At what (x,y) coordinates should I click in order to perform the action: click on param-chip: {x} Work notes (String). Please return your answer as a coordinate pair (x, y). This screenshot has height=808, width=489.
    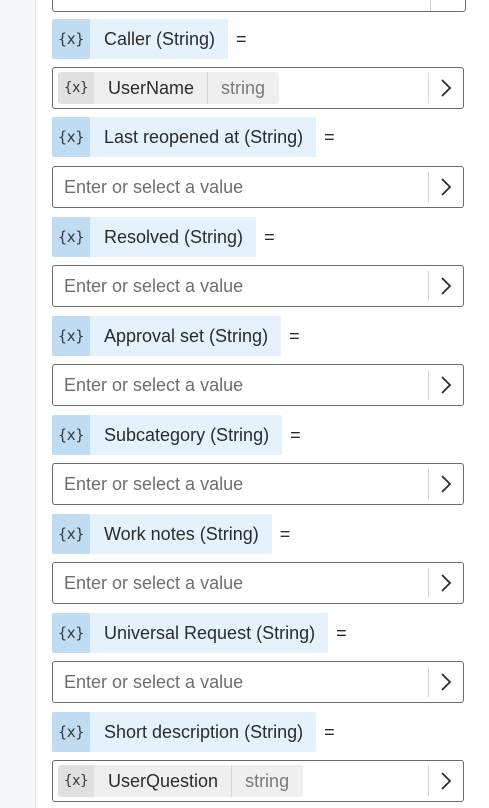
    Looking at the image, I should click on (162, 534).